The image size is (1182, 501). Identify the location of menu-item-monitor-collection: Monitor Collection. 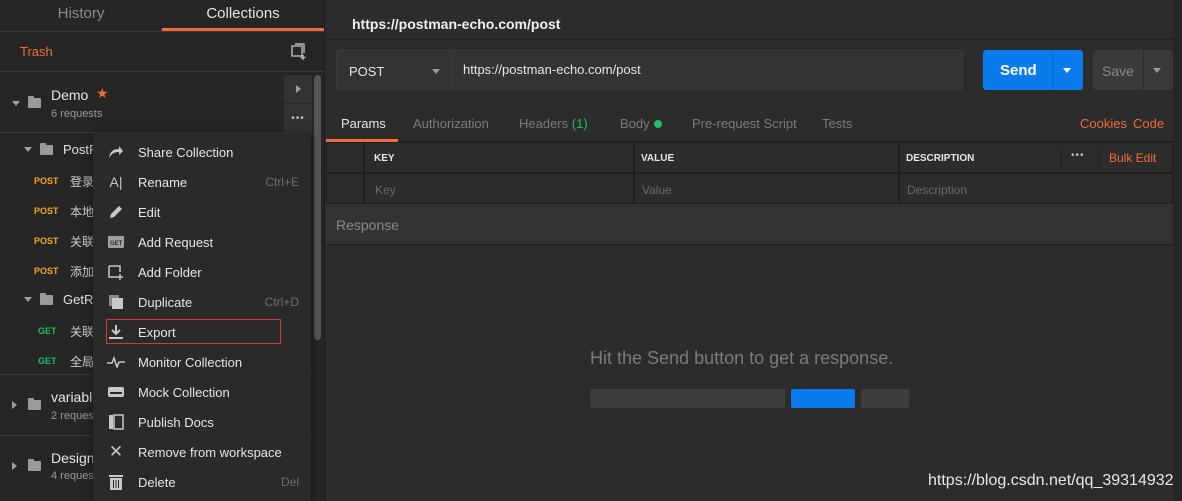
(202, 362).